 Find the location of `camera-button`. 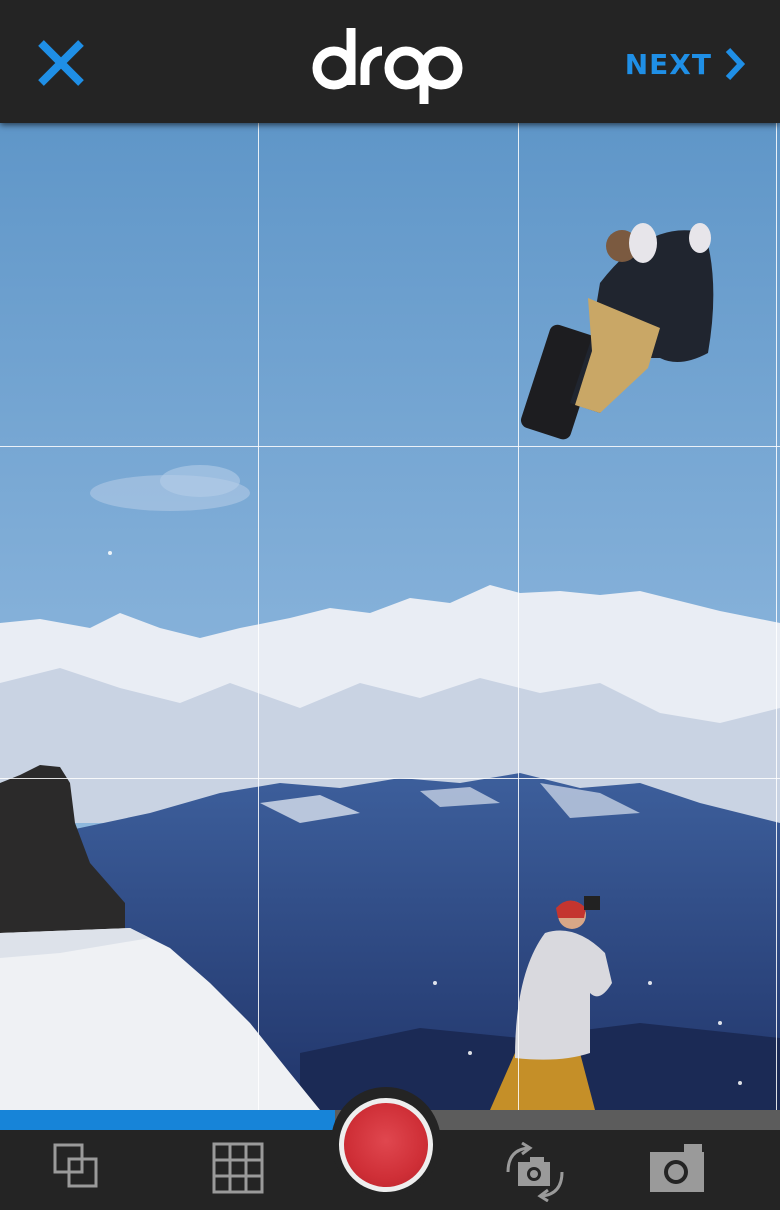

camera-button is located at coordinates (676, 1170).